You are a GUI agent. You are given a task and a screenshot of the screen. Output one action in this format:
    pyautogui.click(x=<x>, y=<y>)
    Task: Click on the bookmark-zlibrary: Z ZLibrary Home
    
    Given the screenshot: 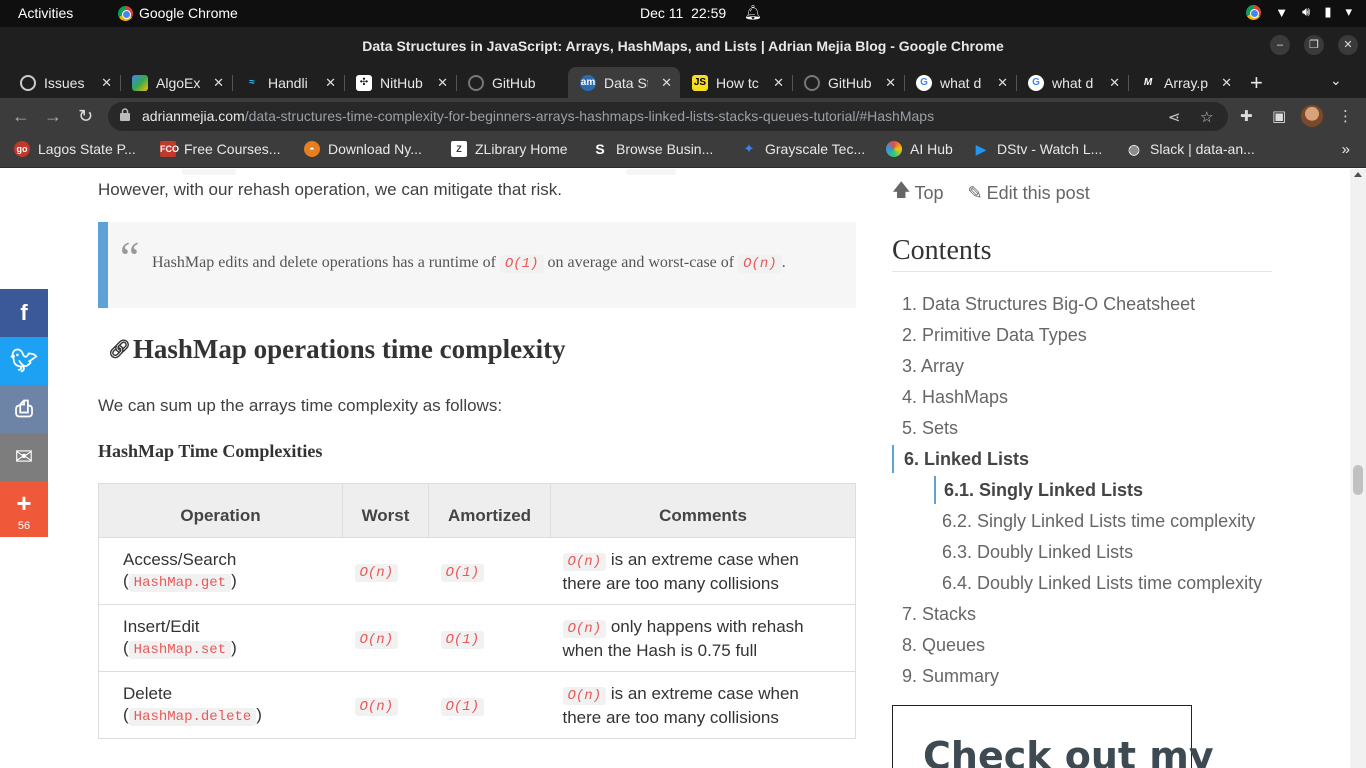 What is the action you would take?
    pyautogui.click(x=509, y=149)
    